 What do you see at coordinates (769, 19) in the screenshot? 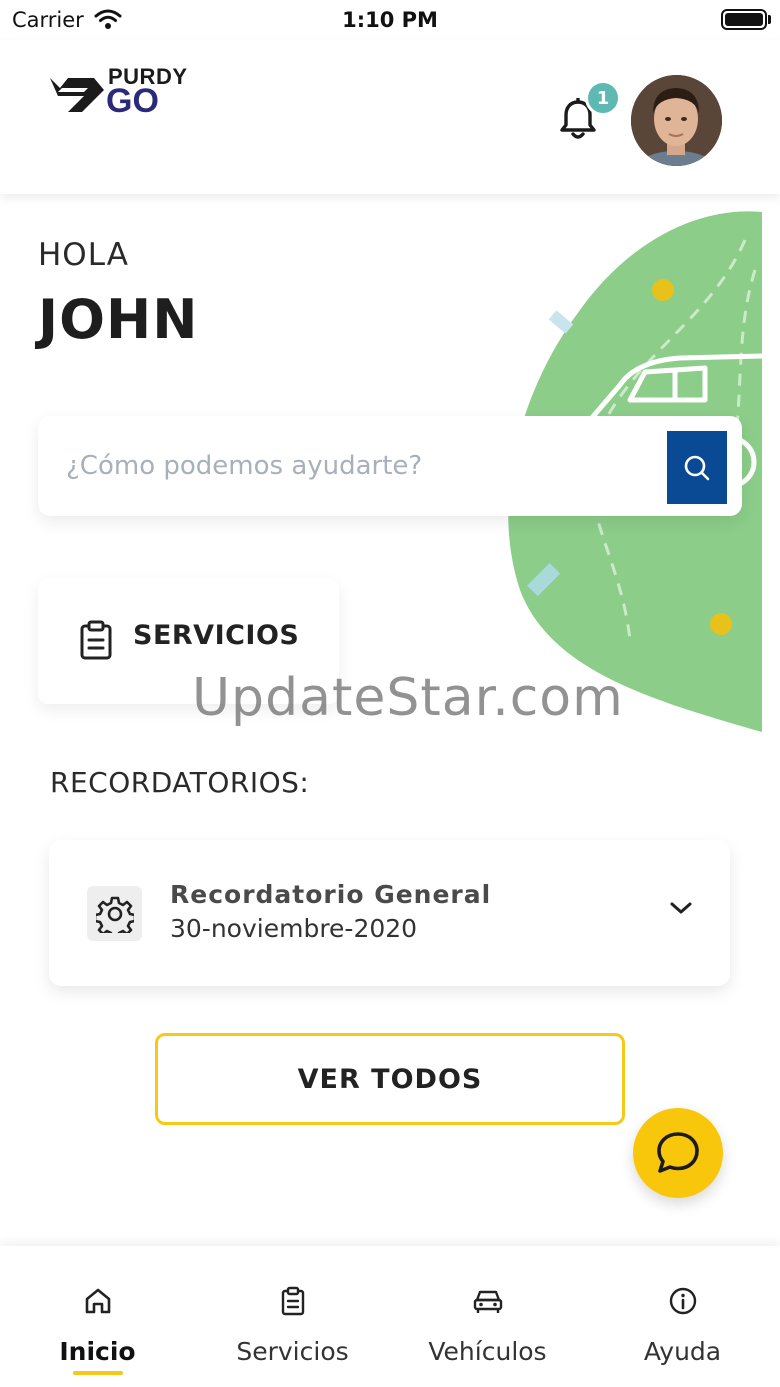
I see `battery-tip` at bounding box center [769, 19].